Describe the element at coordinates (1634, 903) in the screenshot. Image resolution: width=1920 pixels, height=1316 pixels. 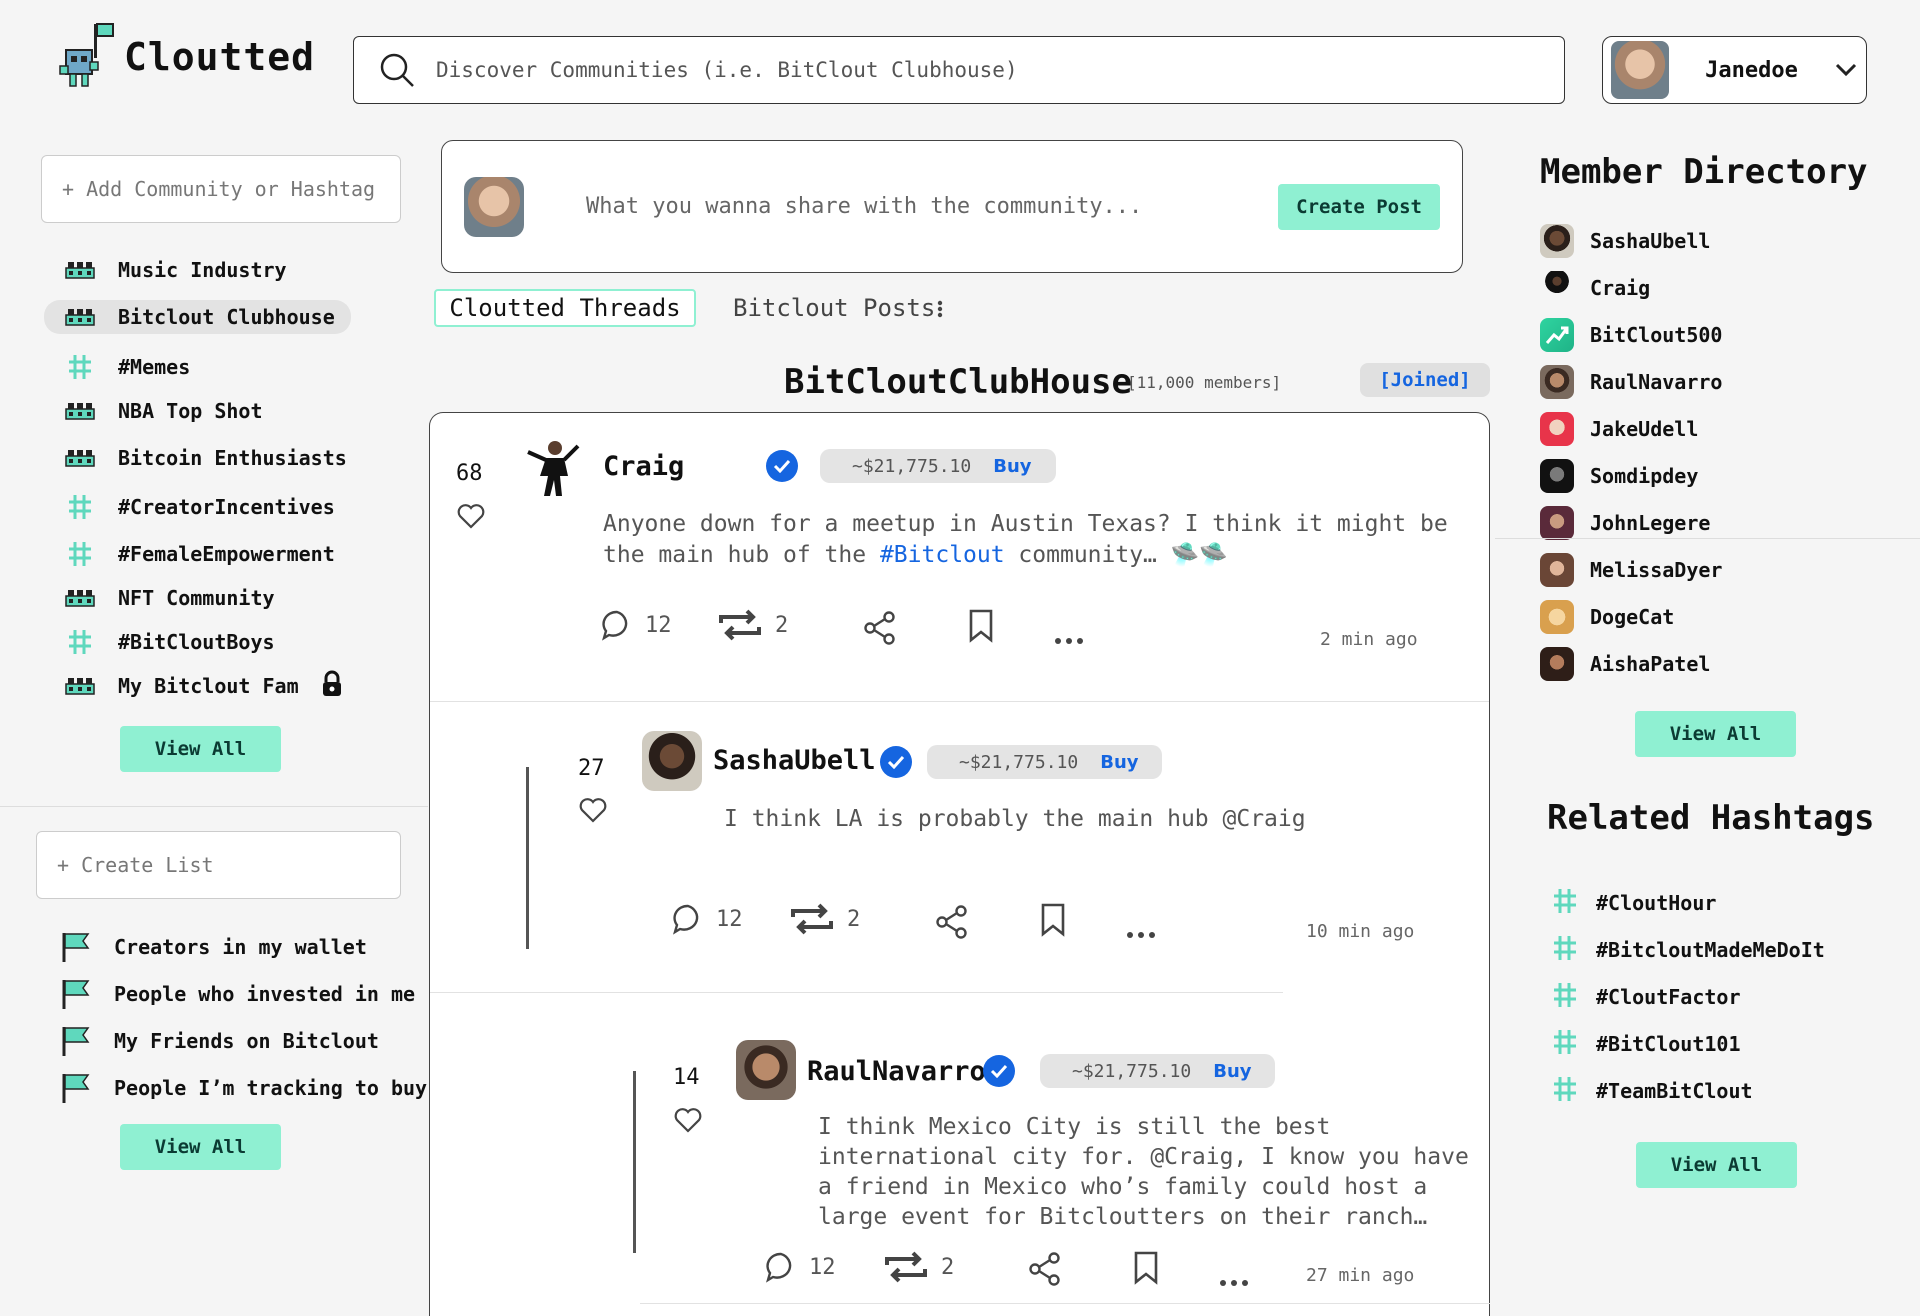
I see `related-hashtag-item: #CloutHour` at that location.